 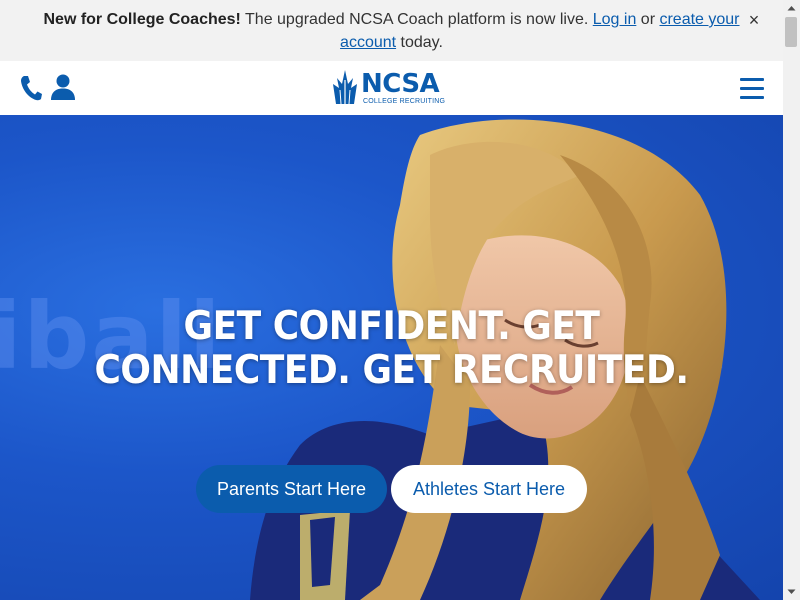 What do you see at coordinates (791, 8) in the screenshot?
I see `scroll-up-arrow-icon` at bounding box center [791, 8].